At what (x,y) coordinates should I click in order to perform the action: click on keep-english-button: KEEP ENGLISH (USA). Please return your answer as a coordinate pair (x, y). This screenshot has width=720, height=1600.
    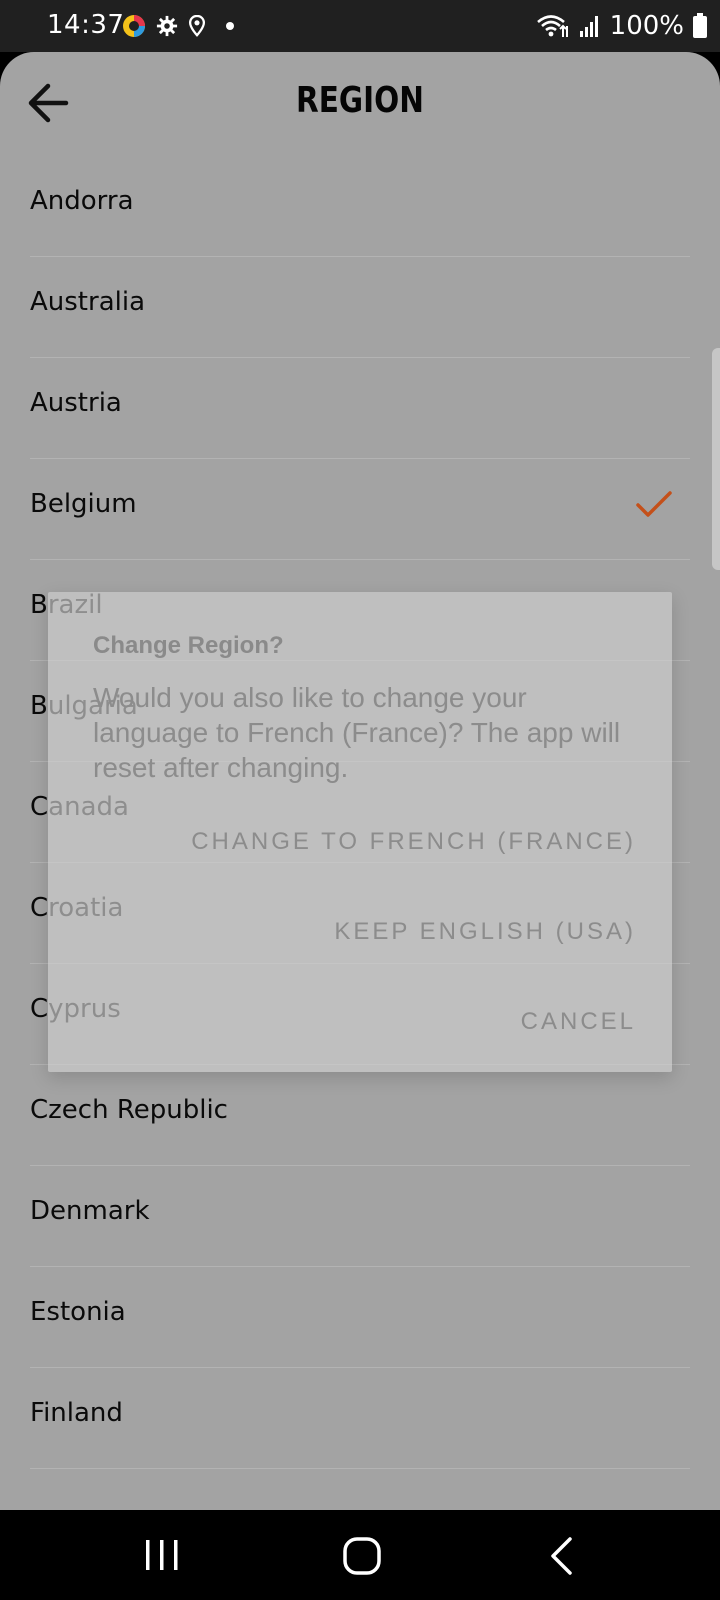
    Looking at the image, I should click on (485, 932).